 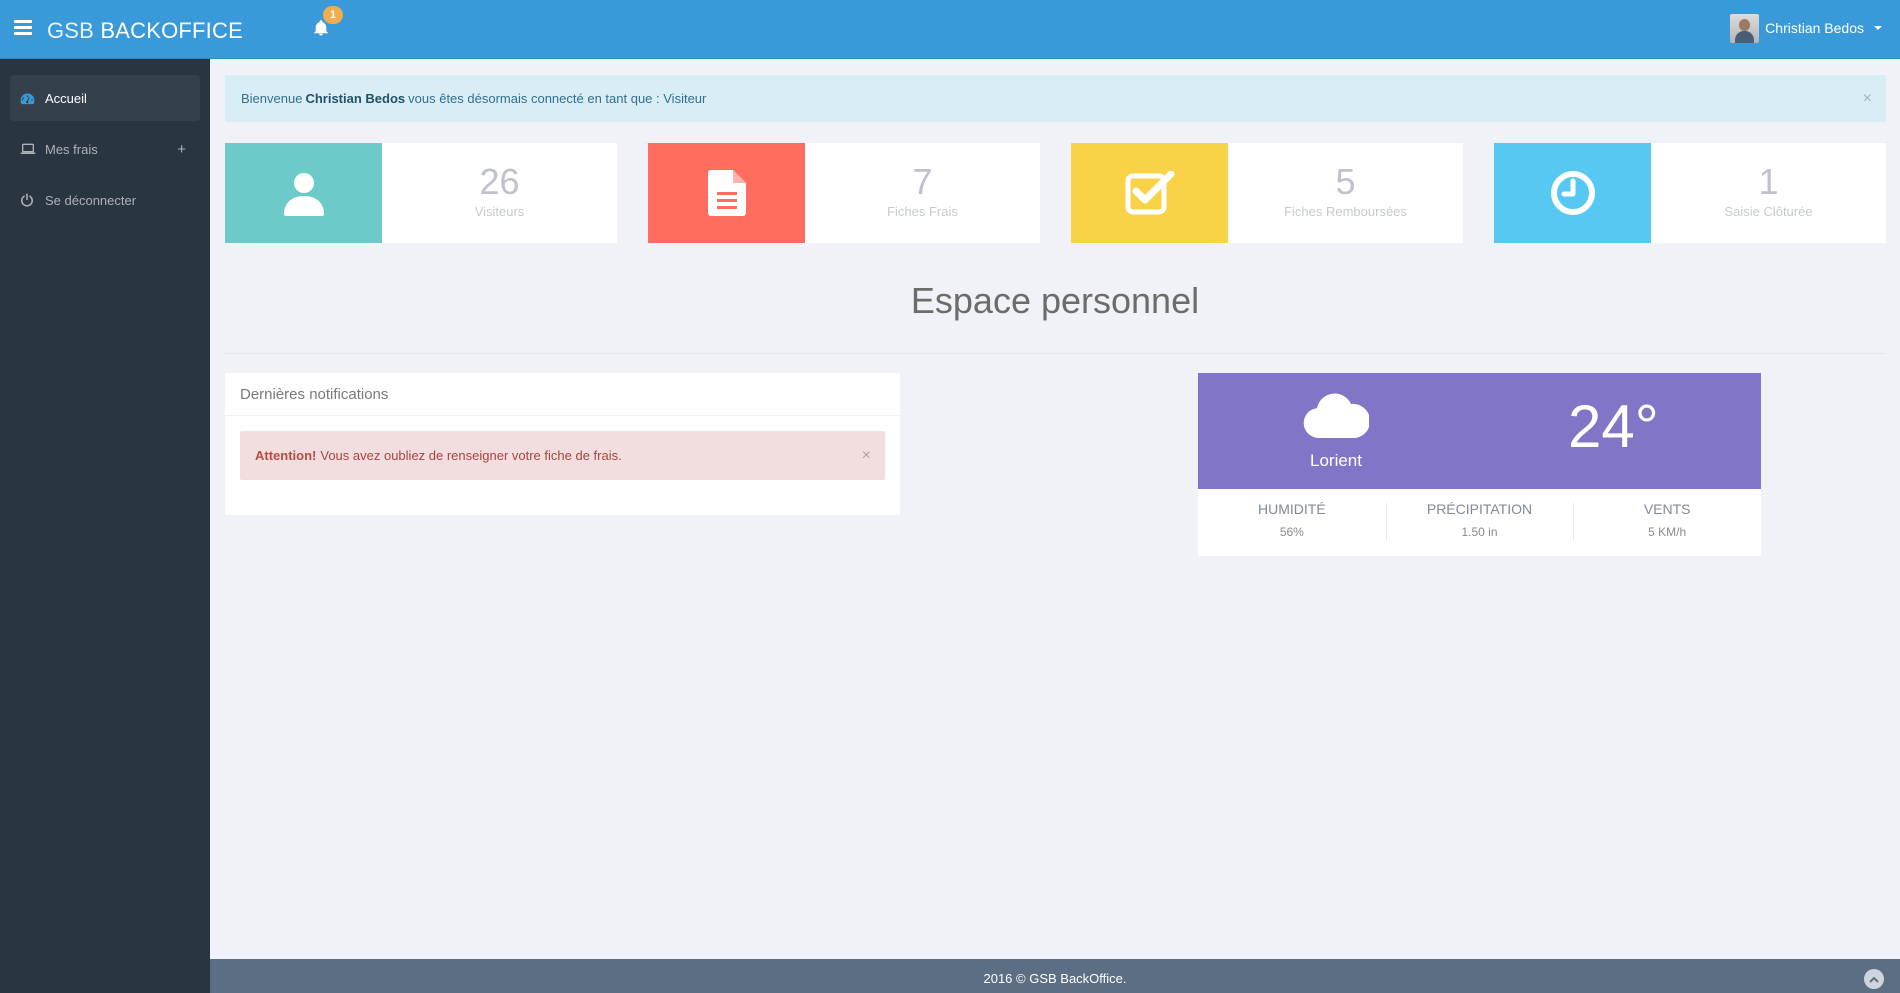 What do you see at coordinates (499, 211) in the screenshot?
I see `stat-label: Visiteurs` at bounding box center [499, 211].